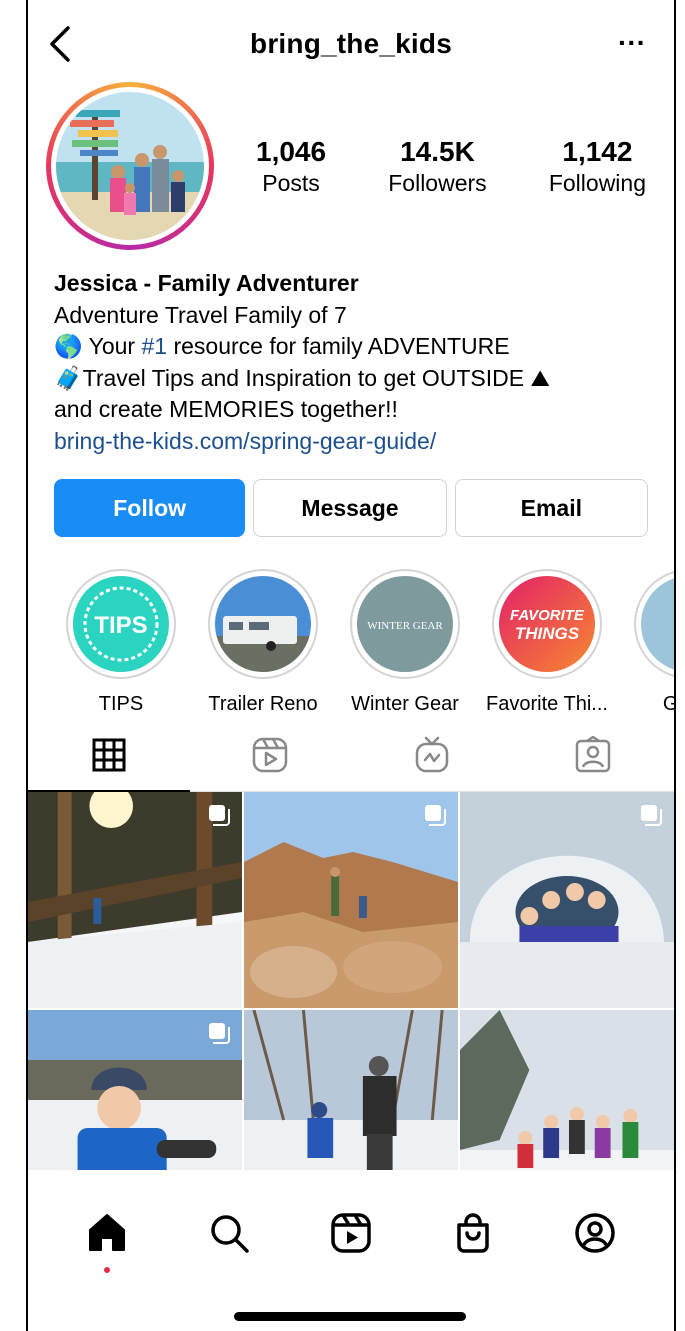  I want to click on stat-followers: 14.5K Followers, so click(437, 166).